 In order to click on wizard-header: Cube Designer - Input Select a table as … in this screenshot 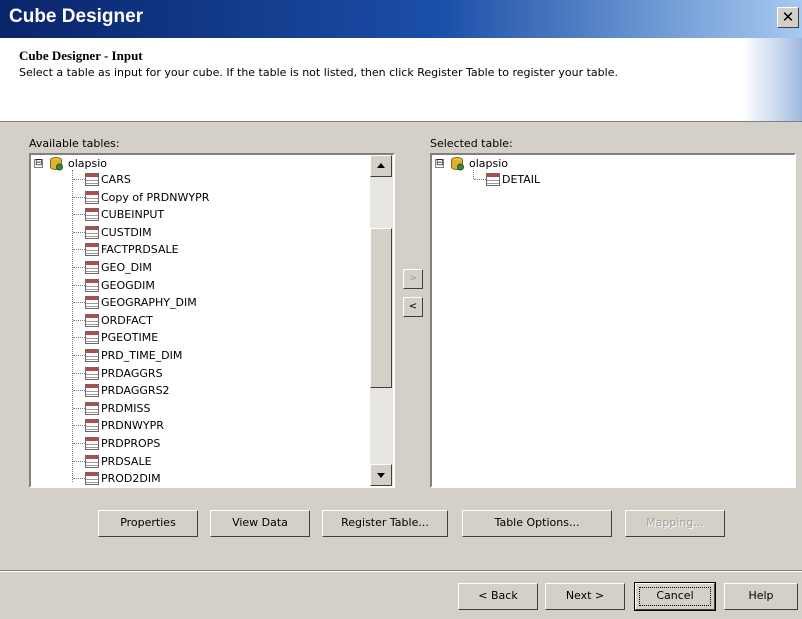, I will do `click(401, 80)`.